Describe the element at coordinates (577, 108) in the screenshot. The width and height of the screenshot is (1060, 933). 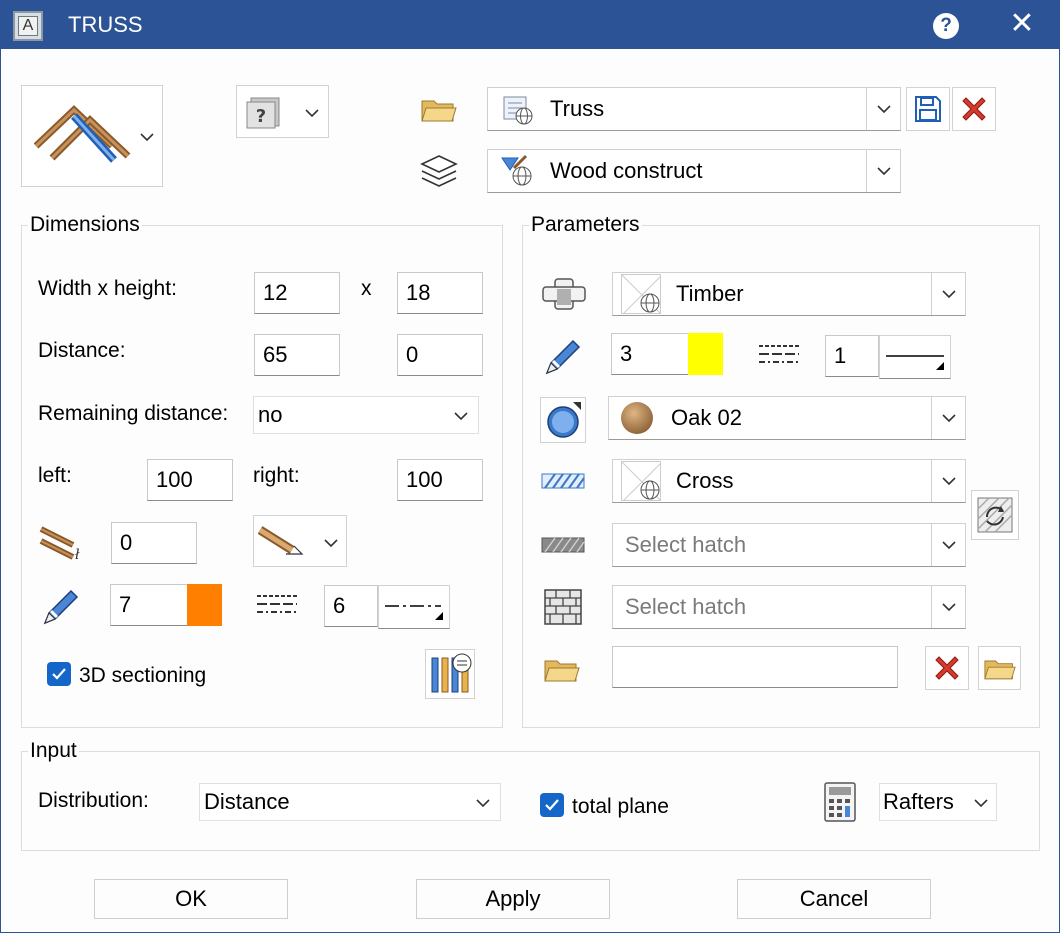
I see `favorite-value: Truss` at that location.